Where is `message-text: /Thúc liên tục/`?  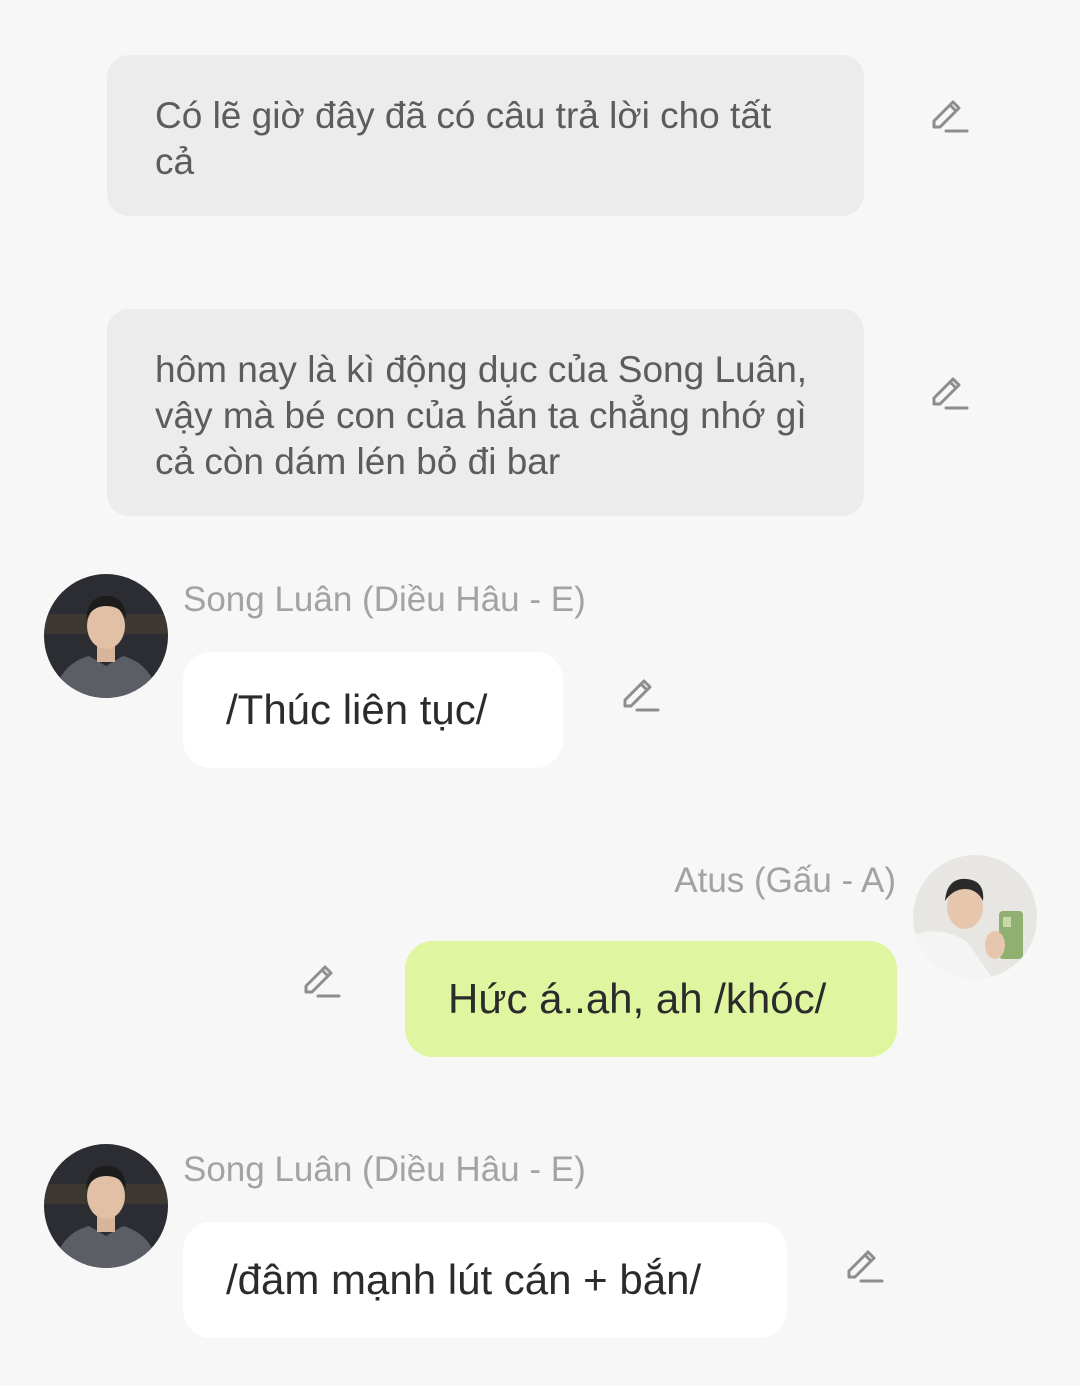 message-text: /Thúc liên tục/ is located at coordinates (357, 709).